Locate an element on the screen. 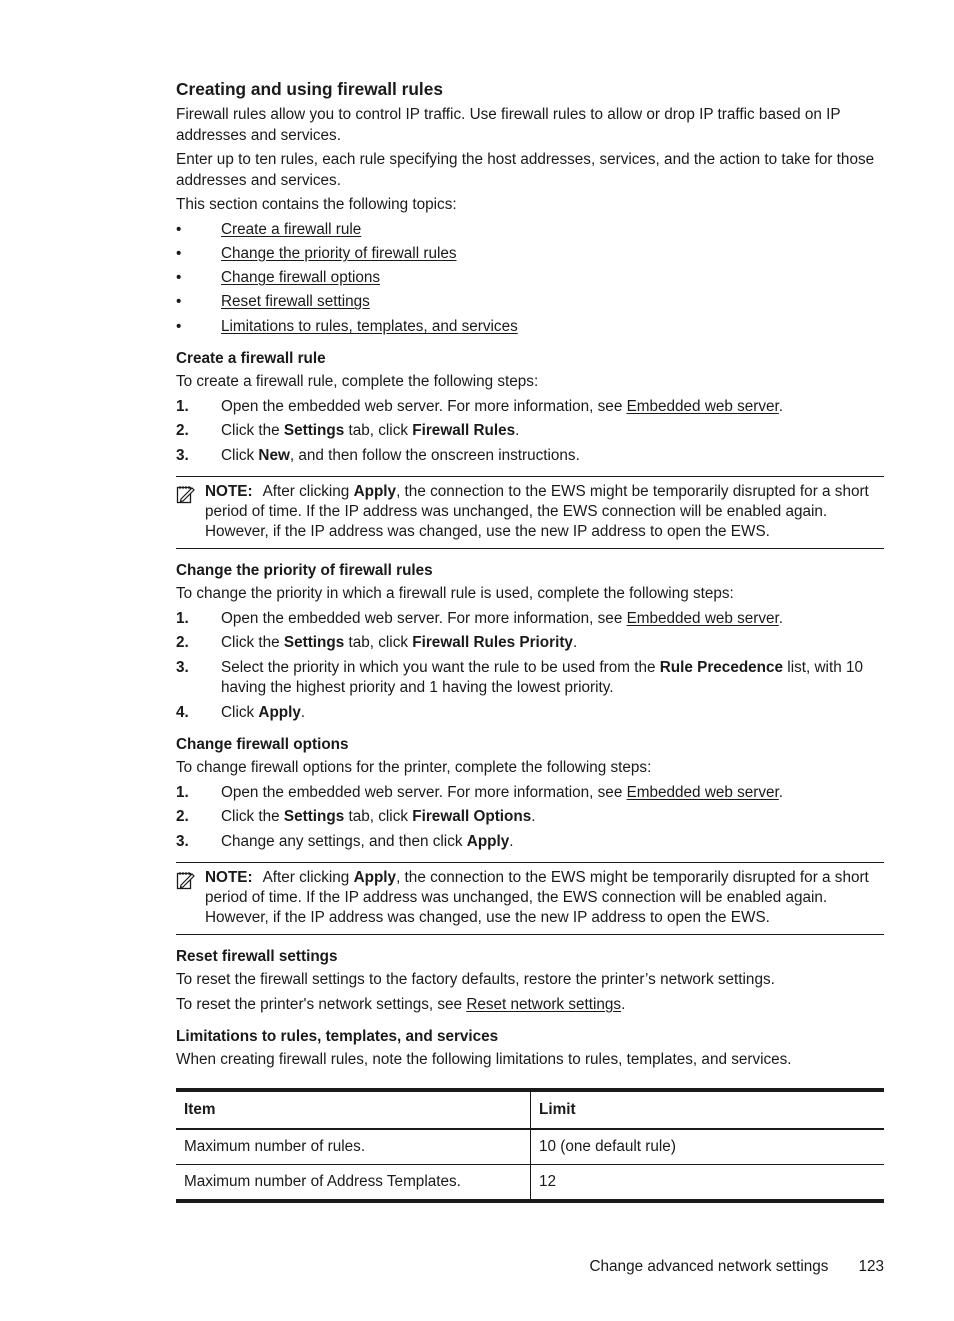 The height and width of the screenshot is (1321, 954). page-title: Creating and using firewall rules is located at coordinates (309, 89).